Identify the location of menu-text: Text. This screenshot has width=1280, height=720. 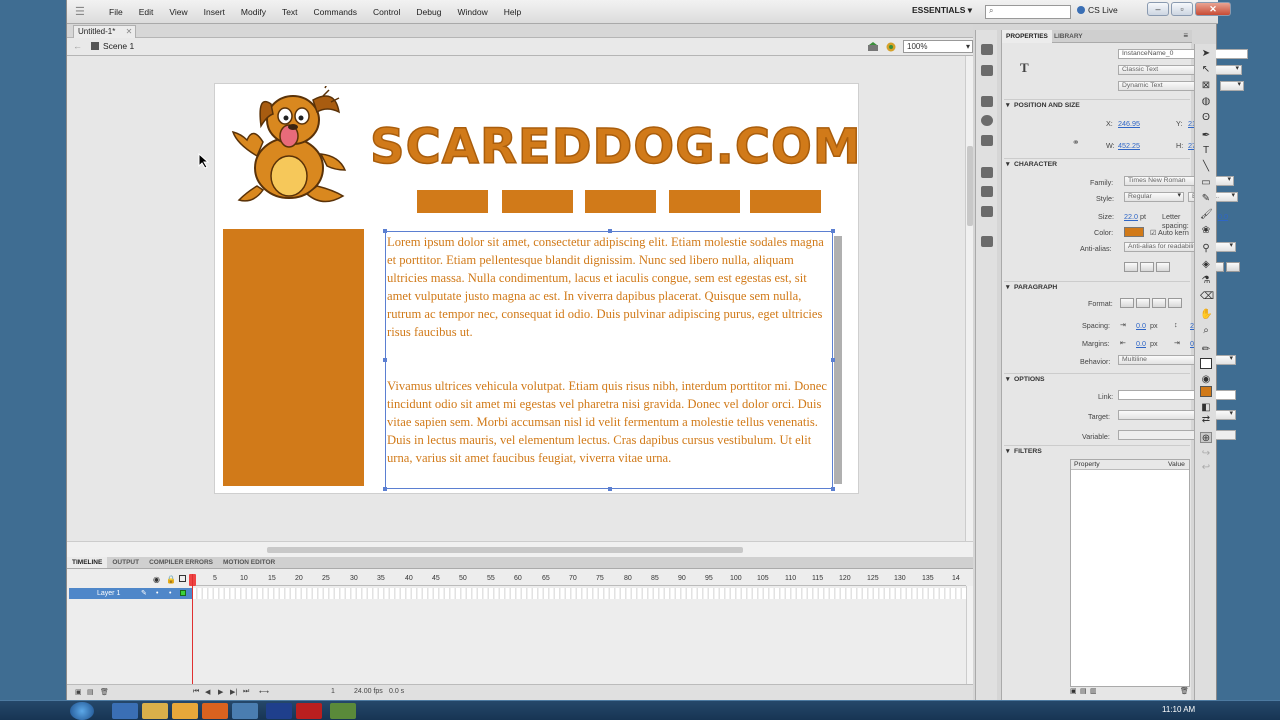
(290, 12).